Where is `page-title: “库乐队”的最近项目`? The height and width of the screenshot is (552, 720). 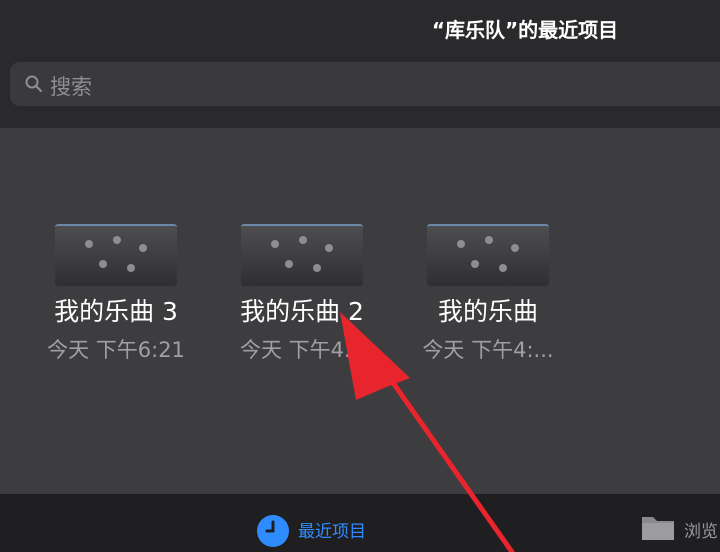
page-title: “库乐队”的最近项目 is located at coordinates (525, 30).